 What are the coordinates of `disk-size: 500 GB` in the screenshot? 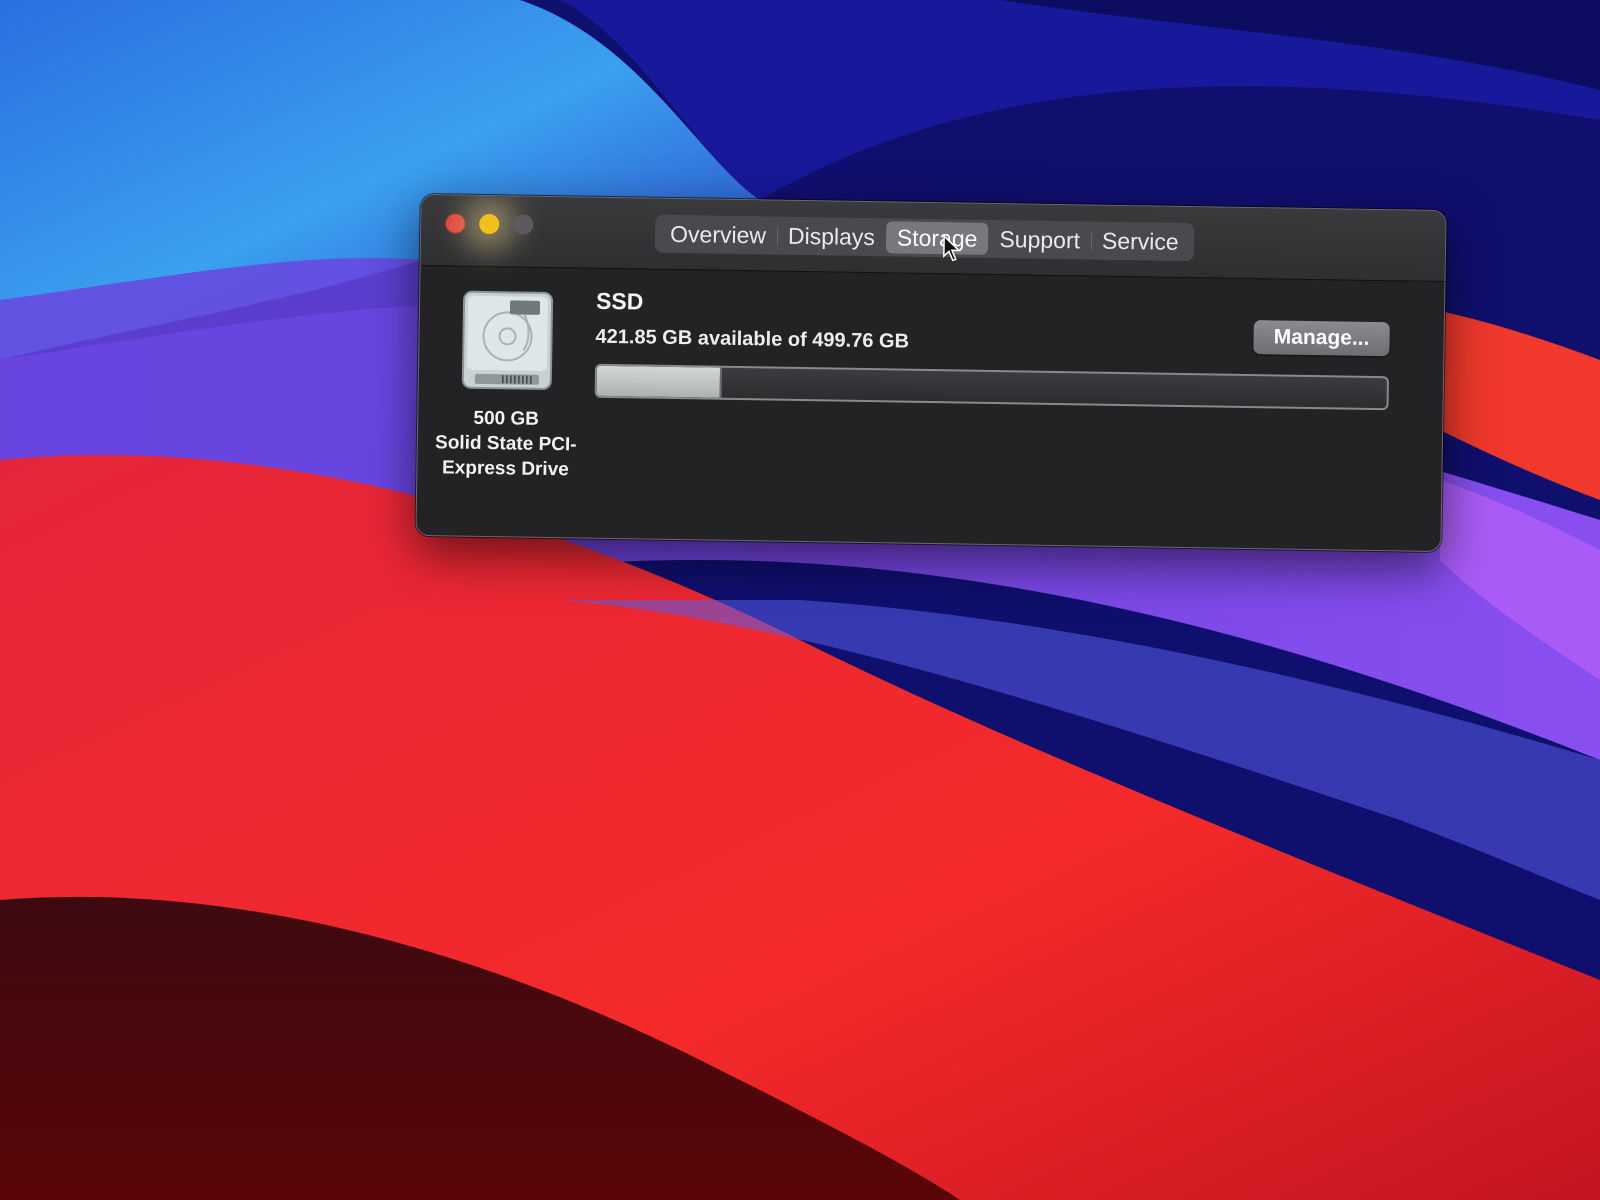 It's located at (506, 418).